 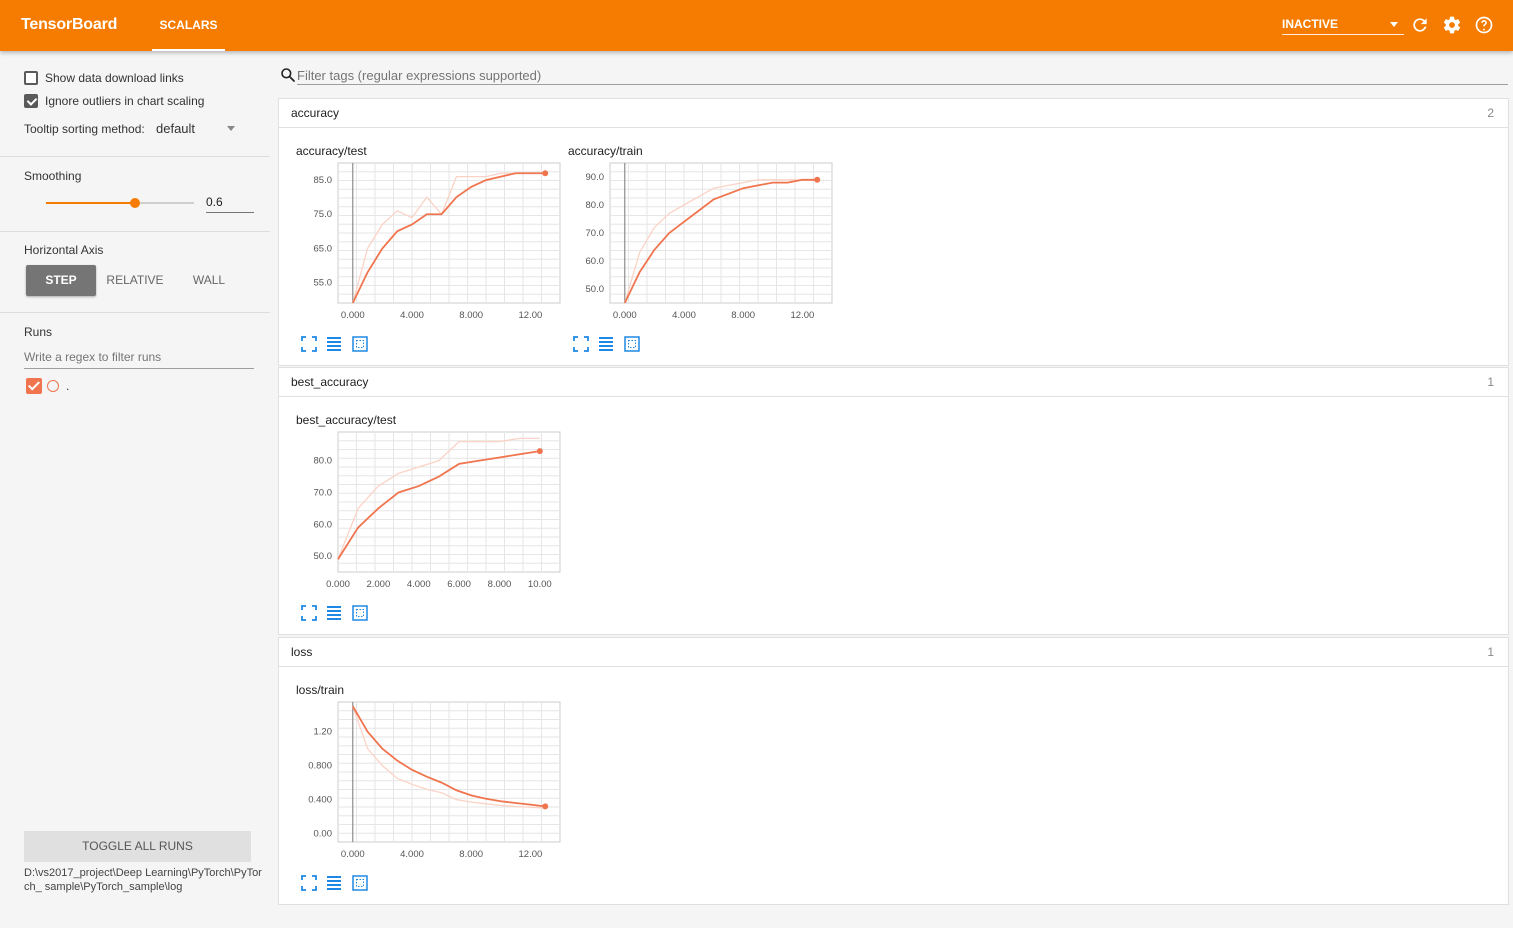 What do you see at coordinates (176, 128) in the screenshot?
I see `tooltip-sorting-value: default` at bounding box center [176, 128].